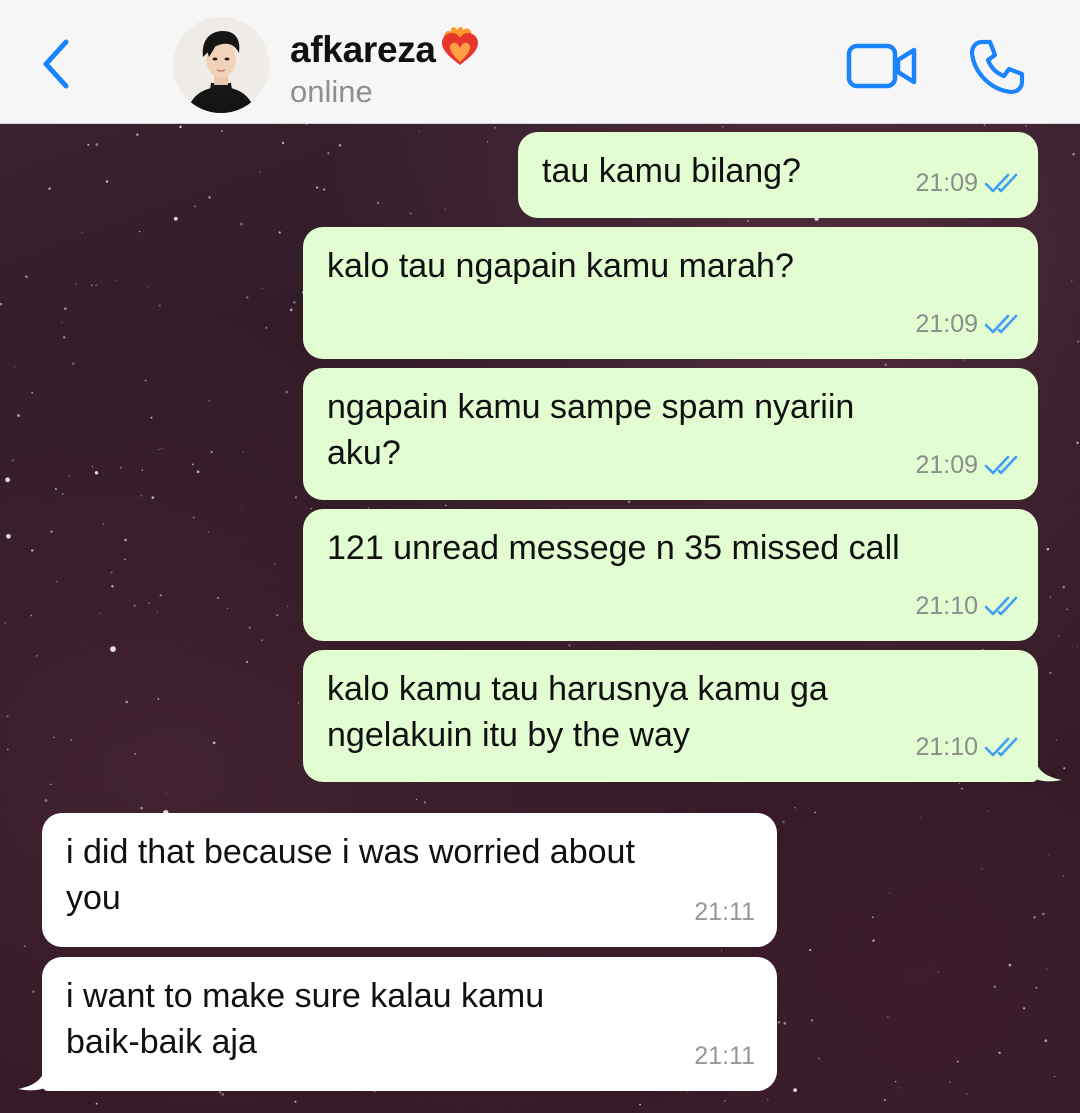 This screenshot has height=1113, width=1080. I want to click on phone-icon, so click(997, 67).